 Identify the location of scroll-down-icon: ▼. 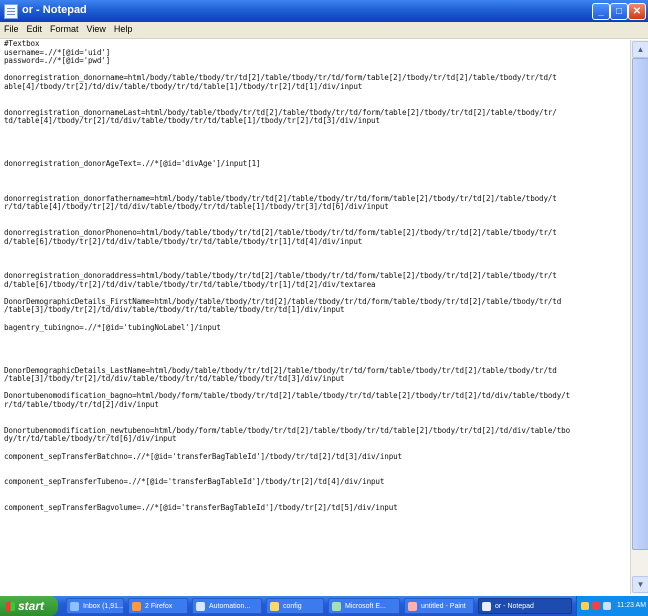
(640, 584).